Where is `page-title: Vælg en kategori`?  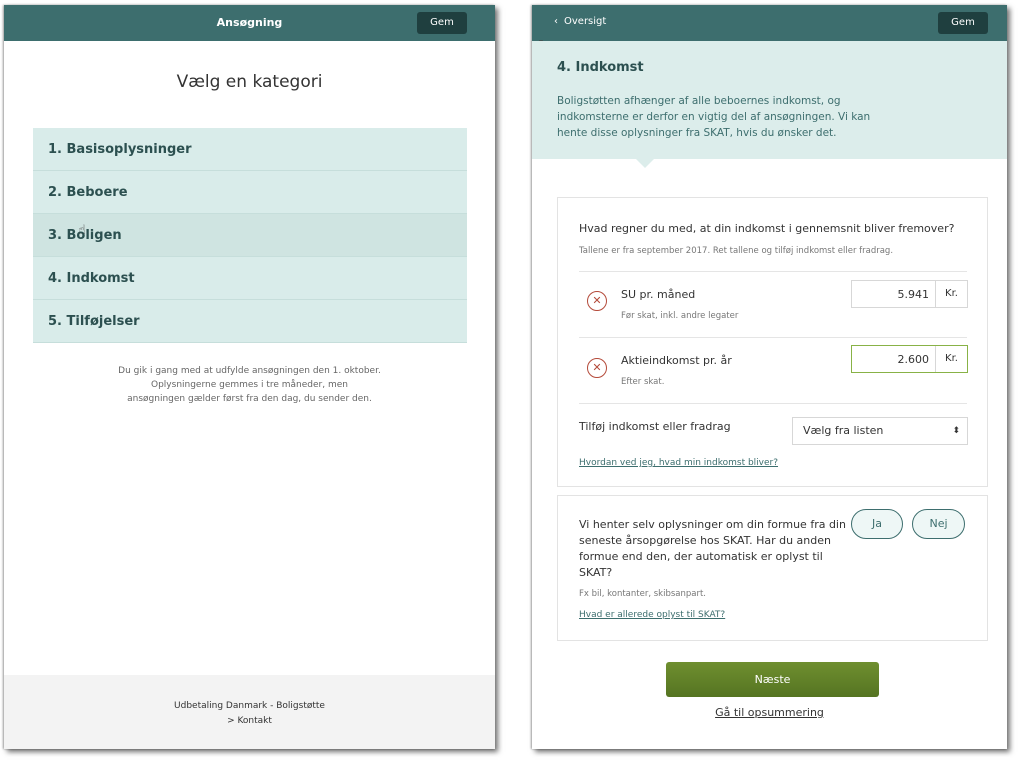
page-title: Vælg en kategori is located at coordinates (249, 82).